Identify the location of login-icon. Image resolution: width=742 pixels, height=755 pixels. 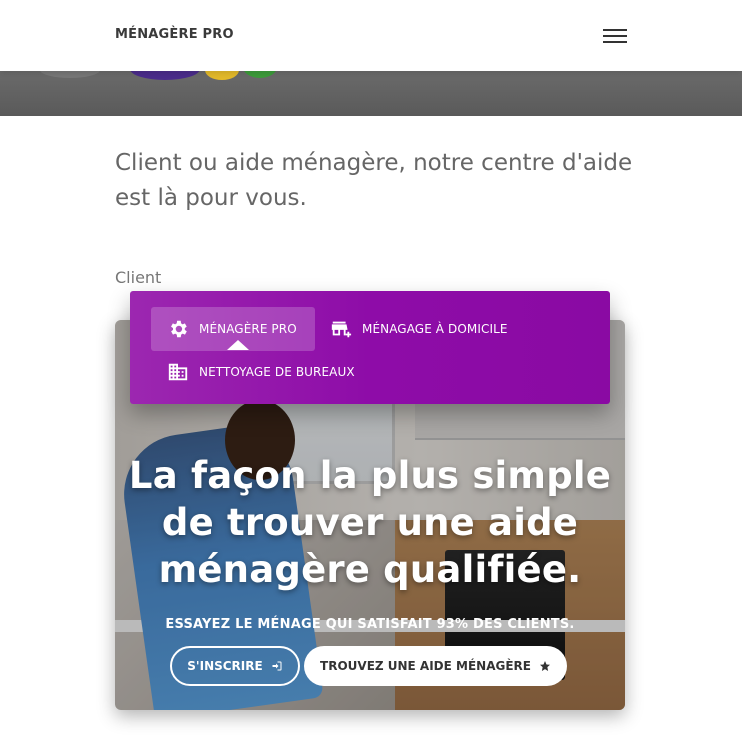
(277, 666).